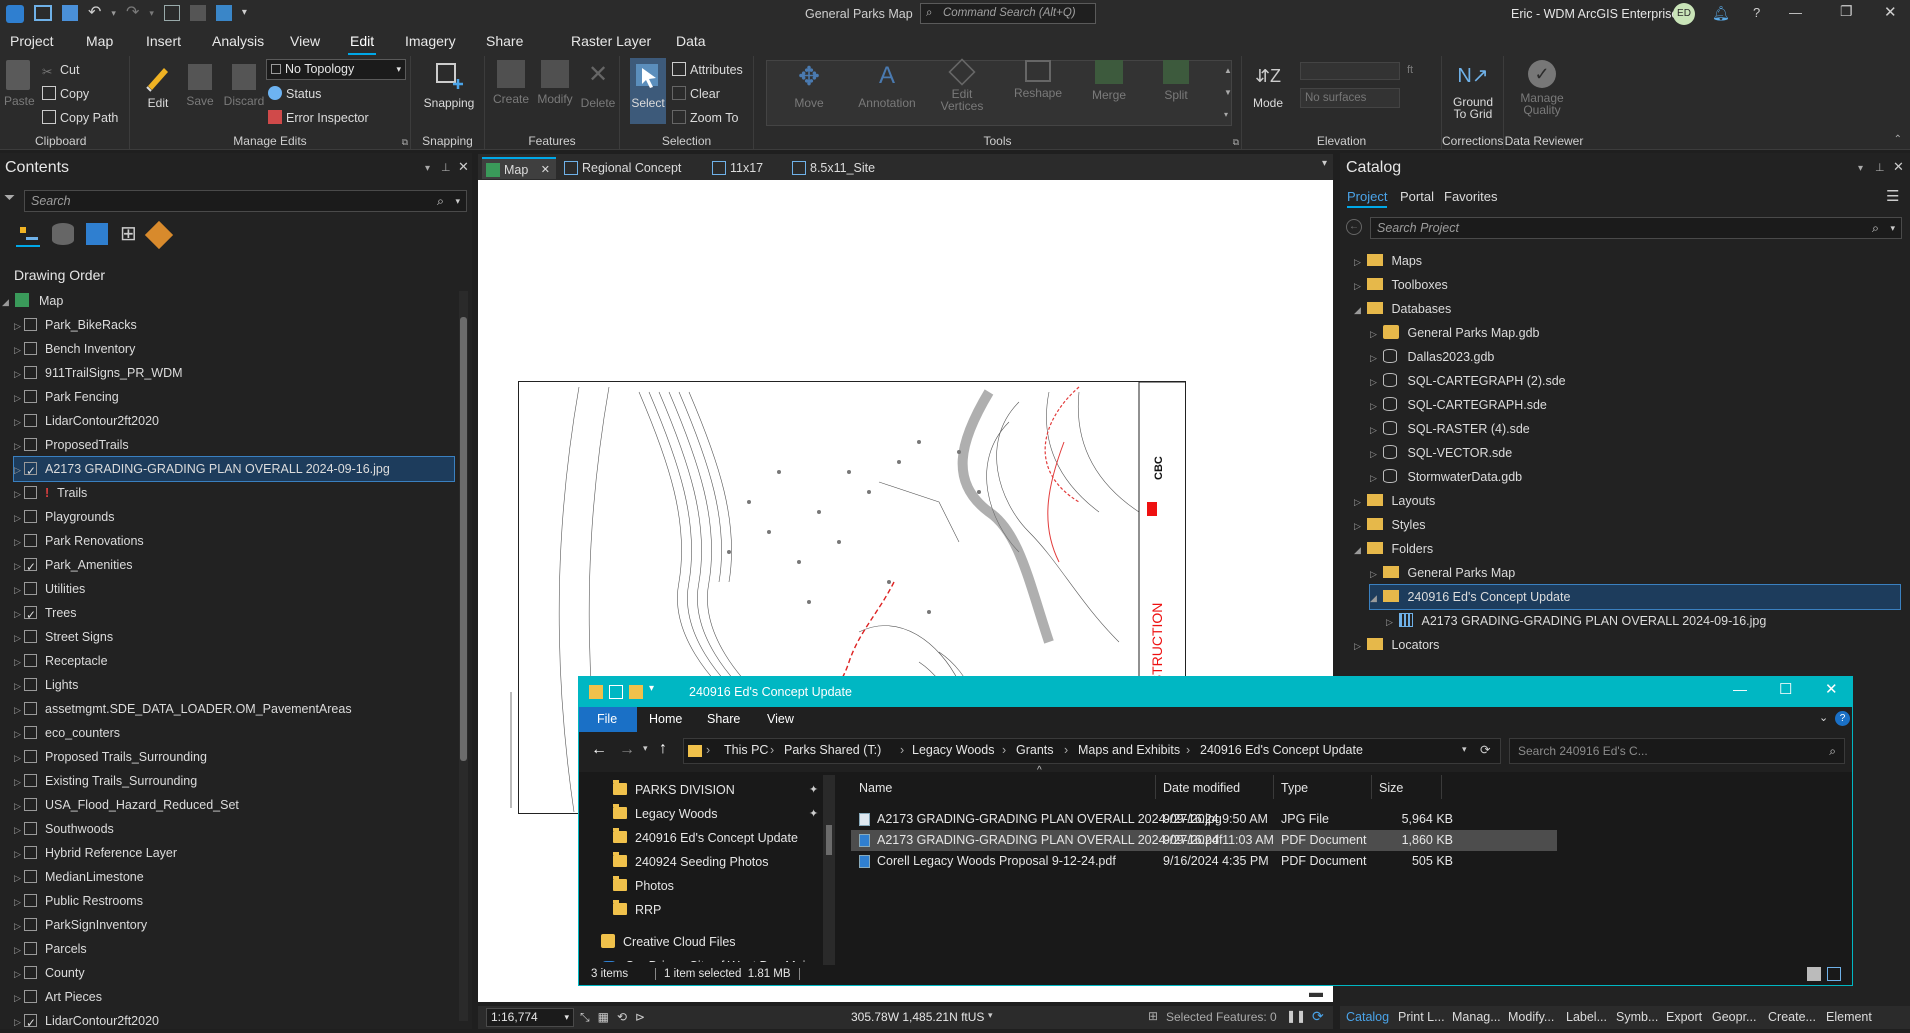  What do you see at coordinates (449, 85) in the screenshot?
I see `snapping-button: Snapping` at bounding box center [449, 85].